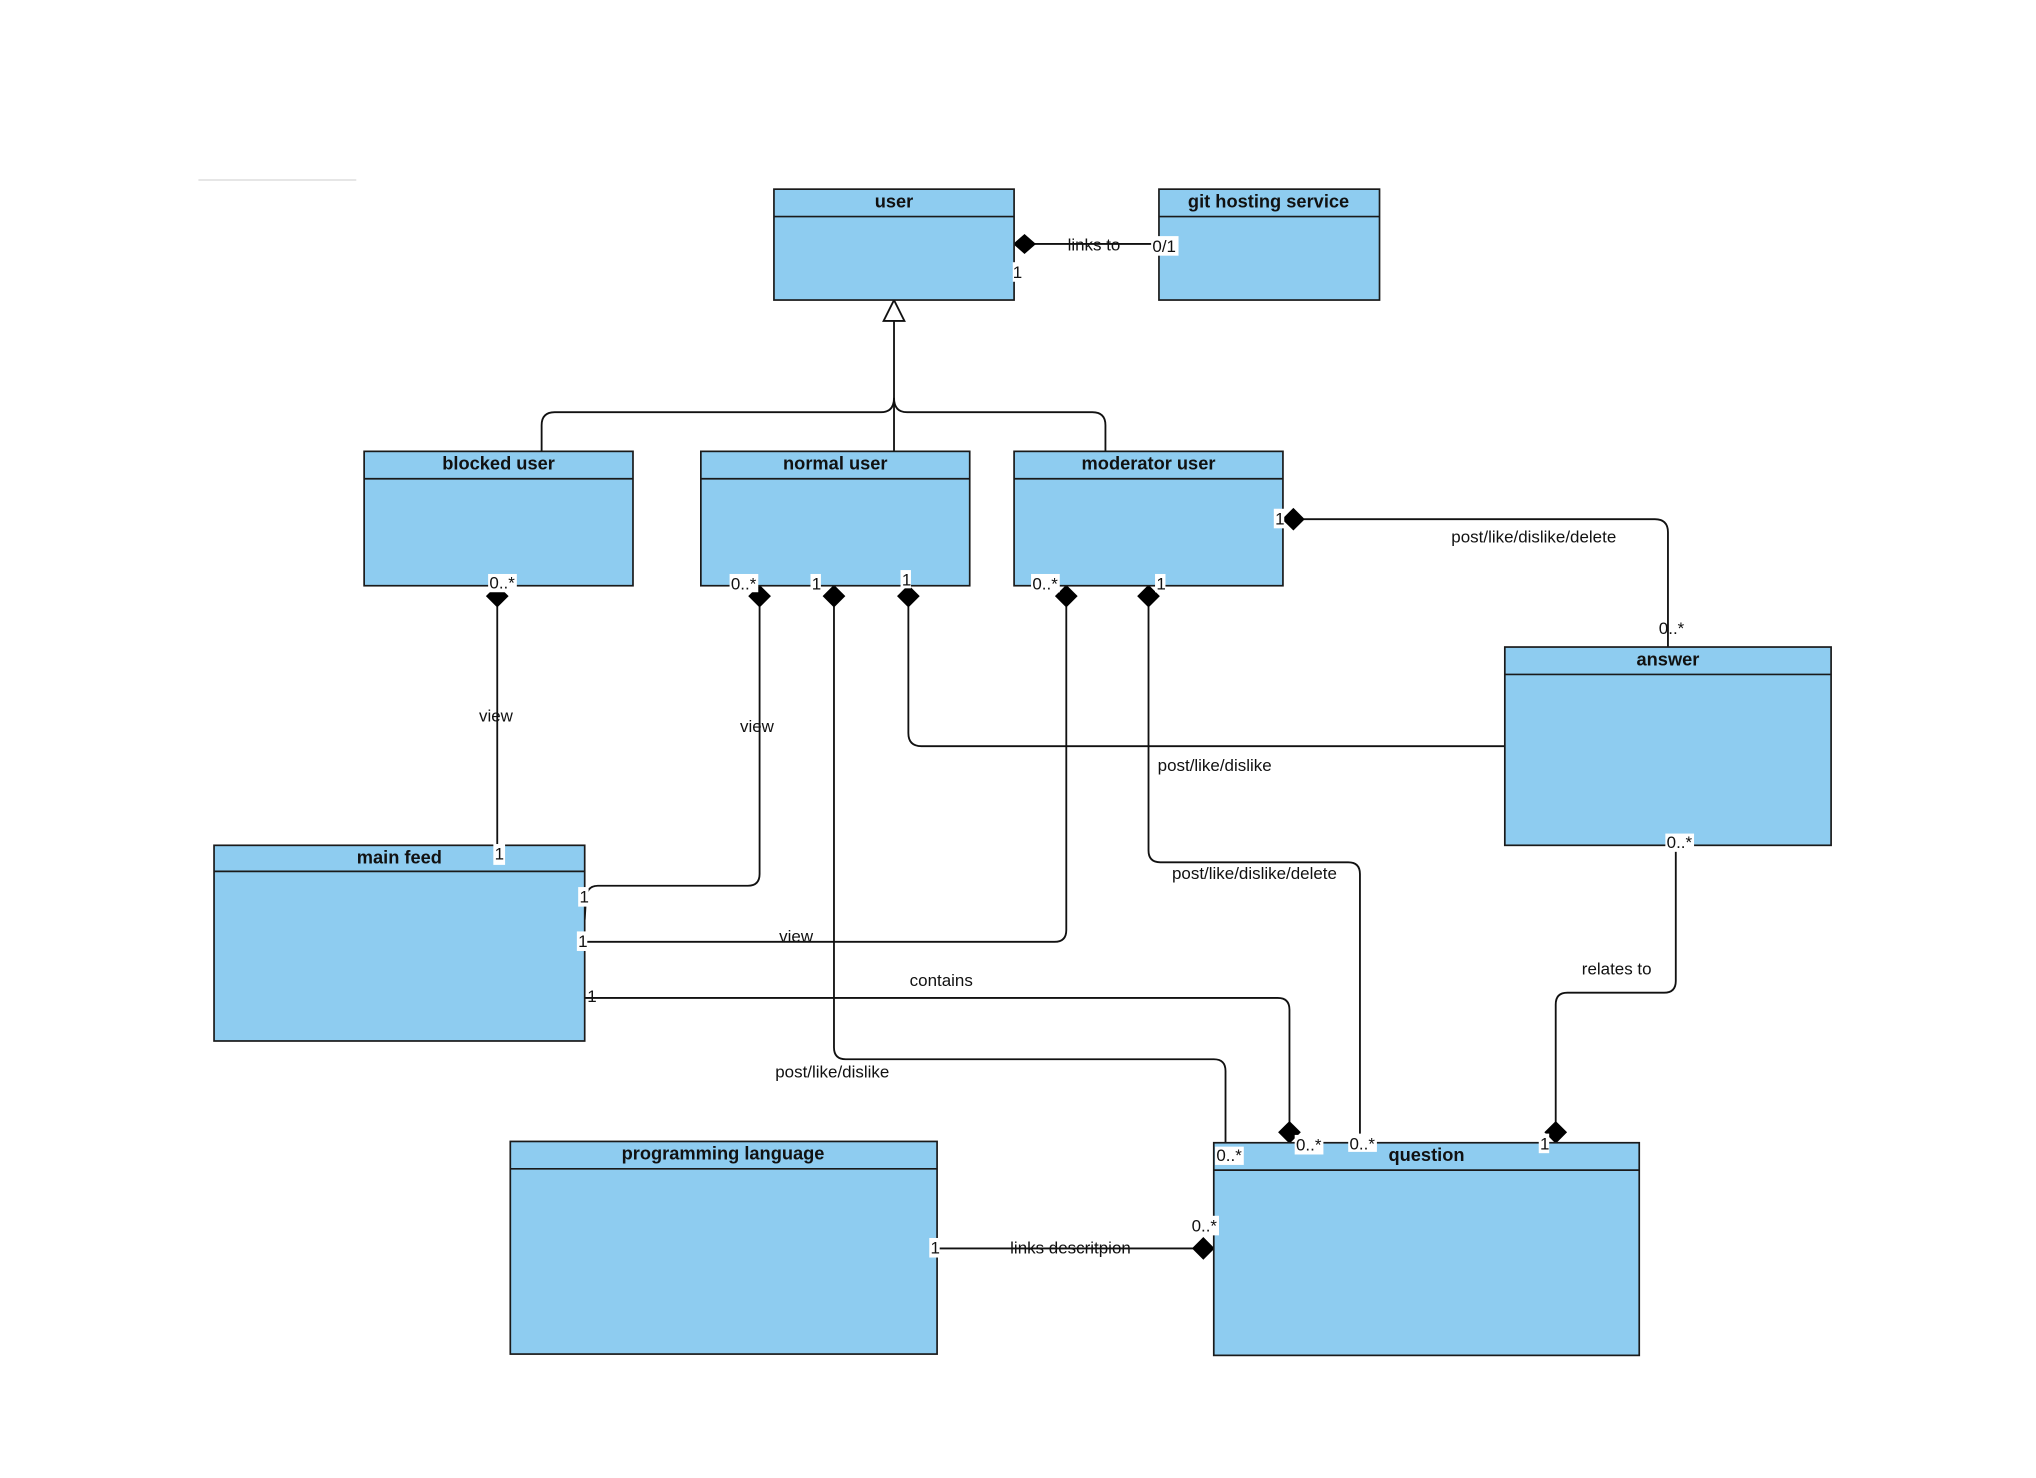 This screenshot has height=1478, width=2036. What do you see at coordinates (835, 518) in the screenshot?
I see `class-normal-user: normal user` at bounding box center [835, 518].